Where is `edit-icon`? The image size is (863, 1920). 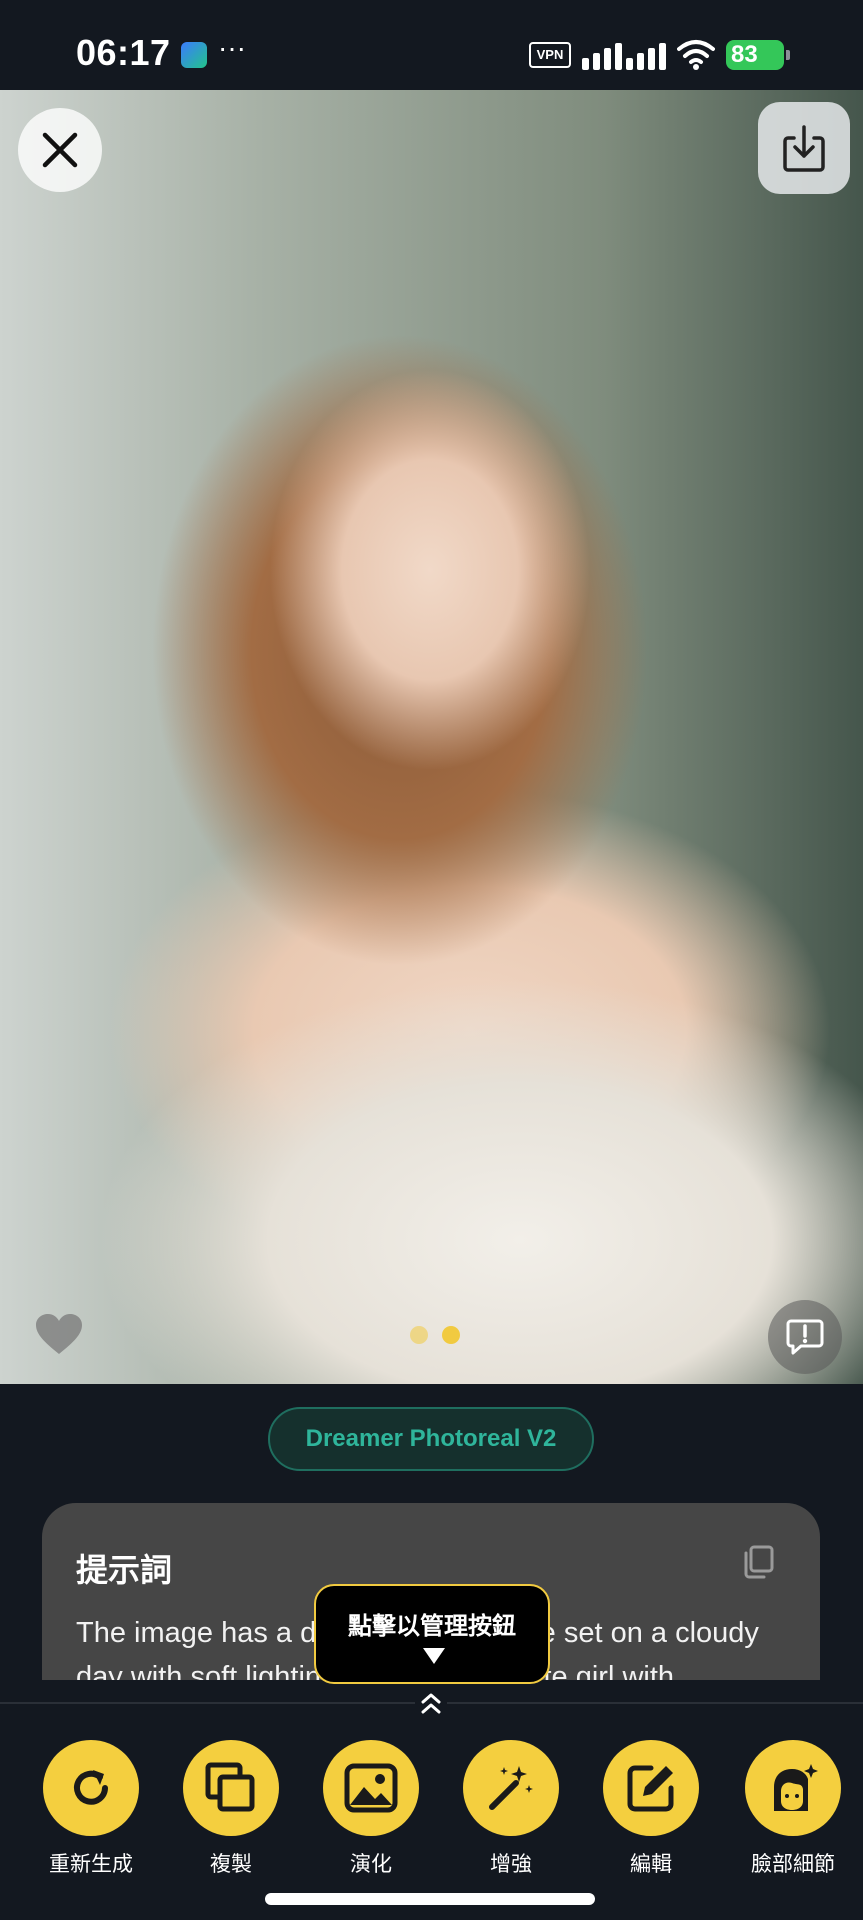 edit-icon is located at coordinates (650, 1788).